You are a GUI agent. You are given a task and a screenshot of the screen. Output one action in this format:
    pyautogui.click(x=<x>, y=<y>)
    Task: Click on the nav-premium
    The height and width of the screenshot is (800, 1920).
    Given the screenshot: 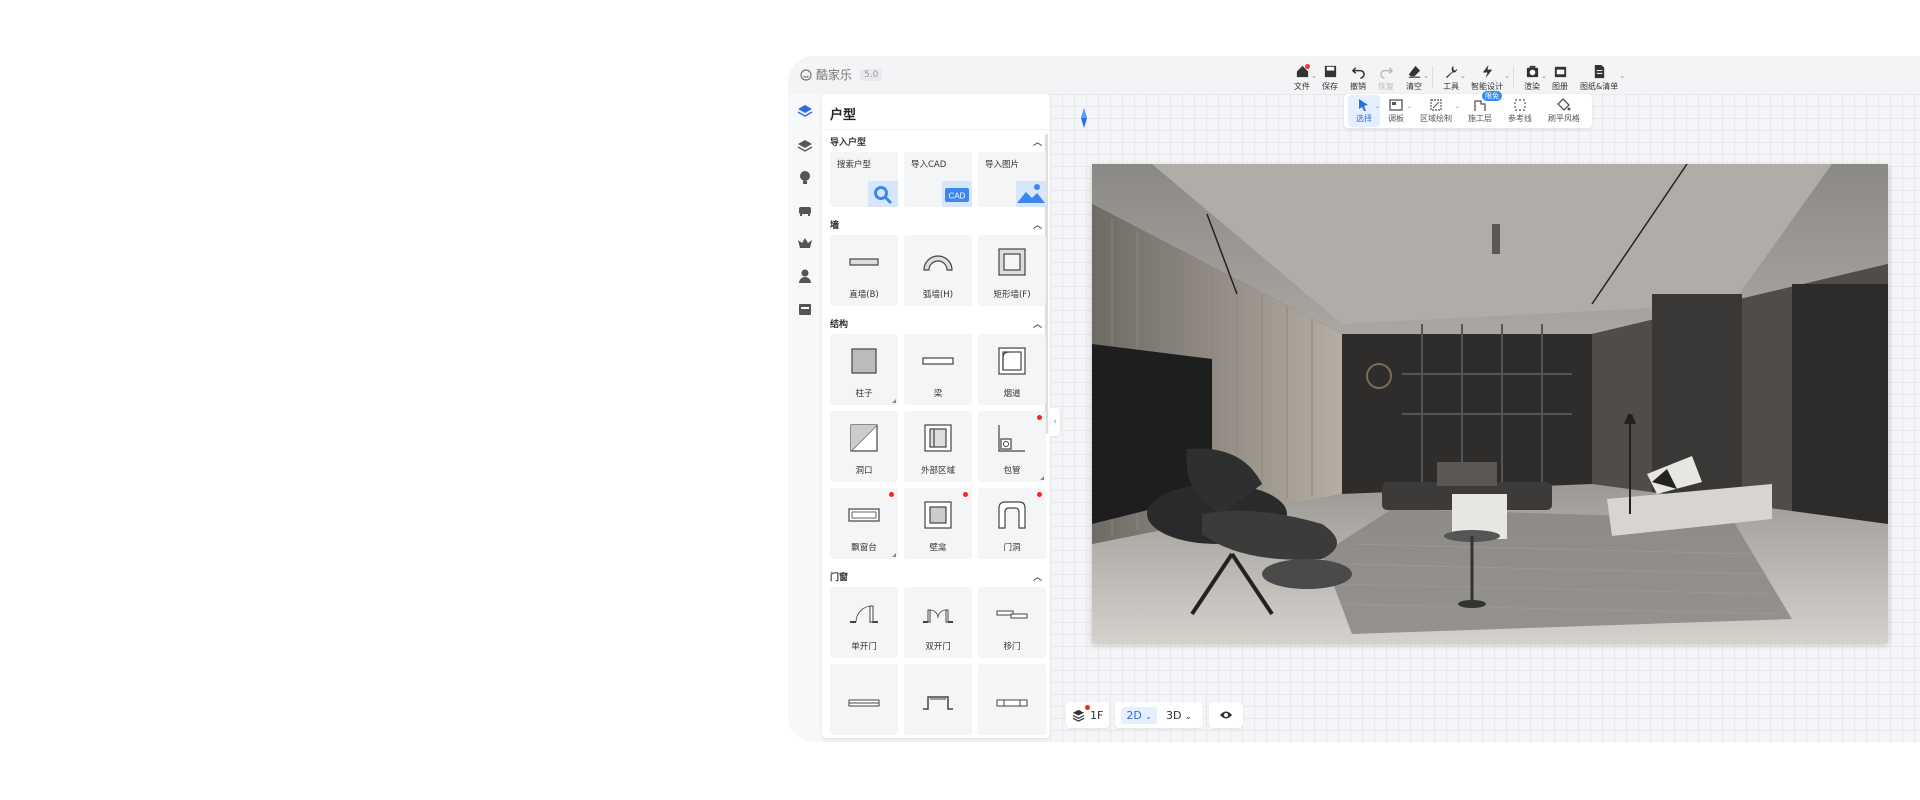 What is the action you would take?
    pyautogui.click(x=805, y=242)
    